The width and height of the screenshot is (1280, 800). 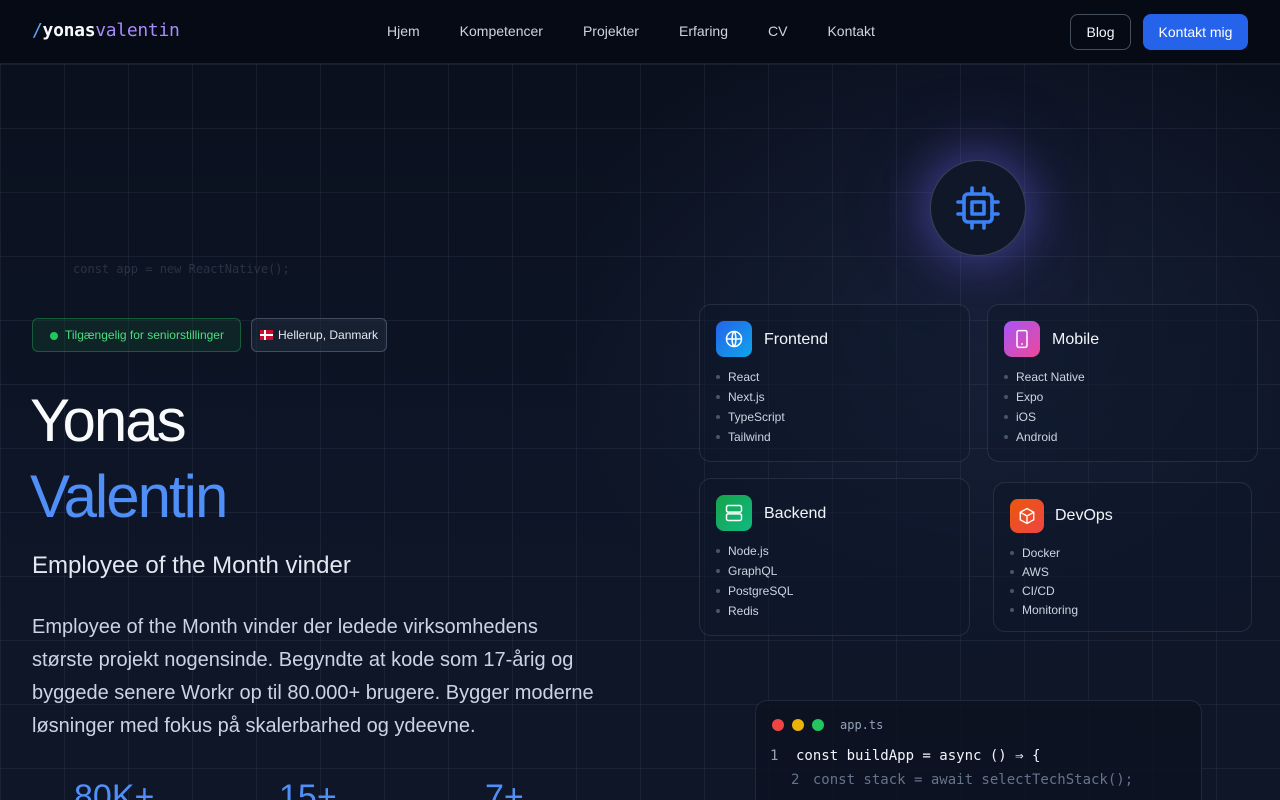 I want to click on skill-card-title: Mobile, so click(x=1076, y=339).